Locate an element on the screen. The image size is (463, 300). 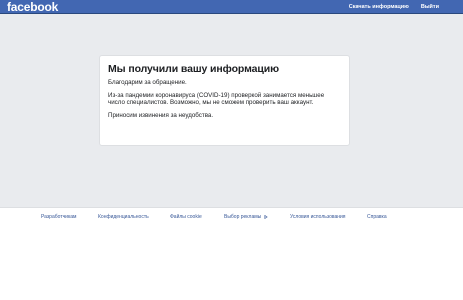
footer-link-label: Файлы cookie is located at coordinates (186, 217).